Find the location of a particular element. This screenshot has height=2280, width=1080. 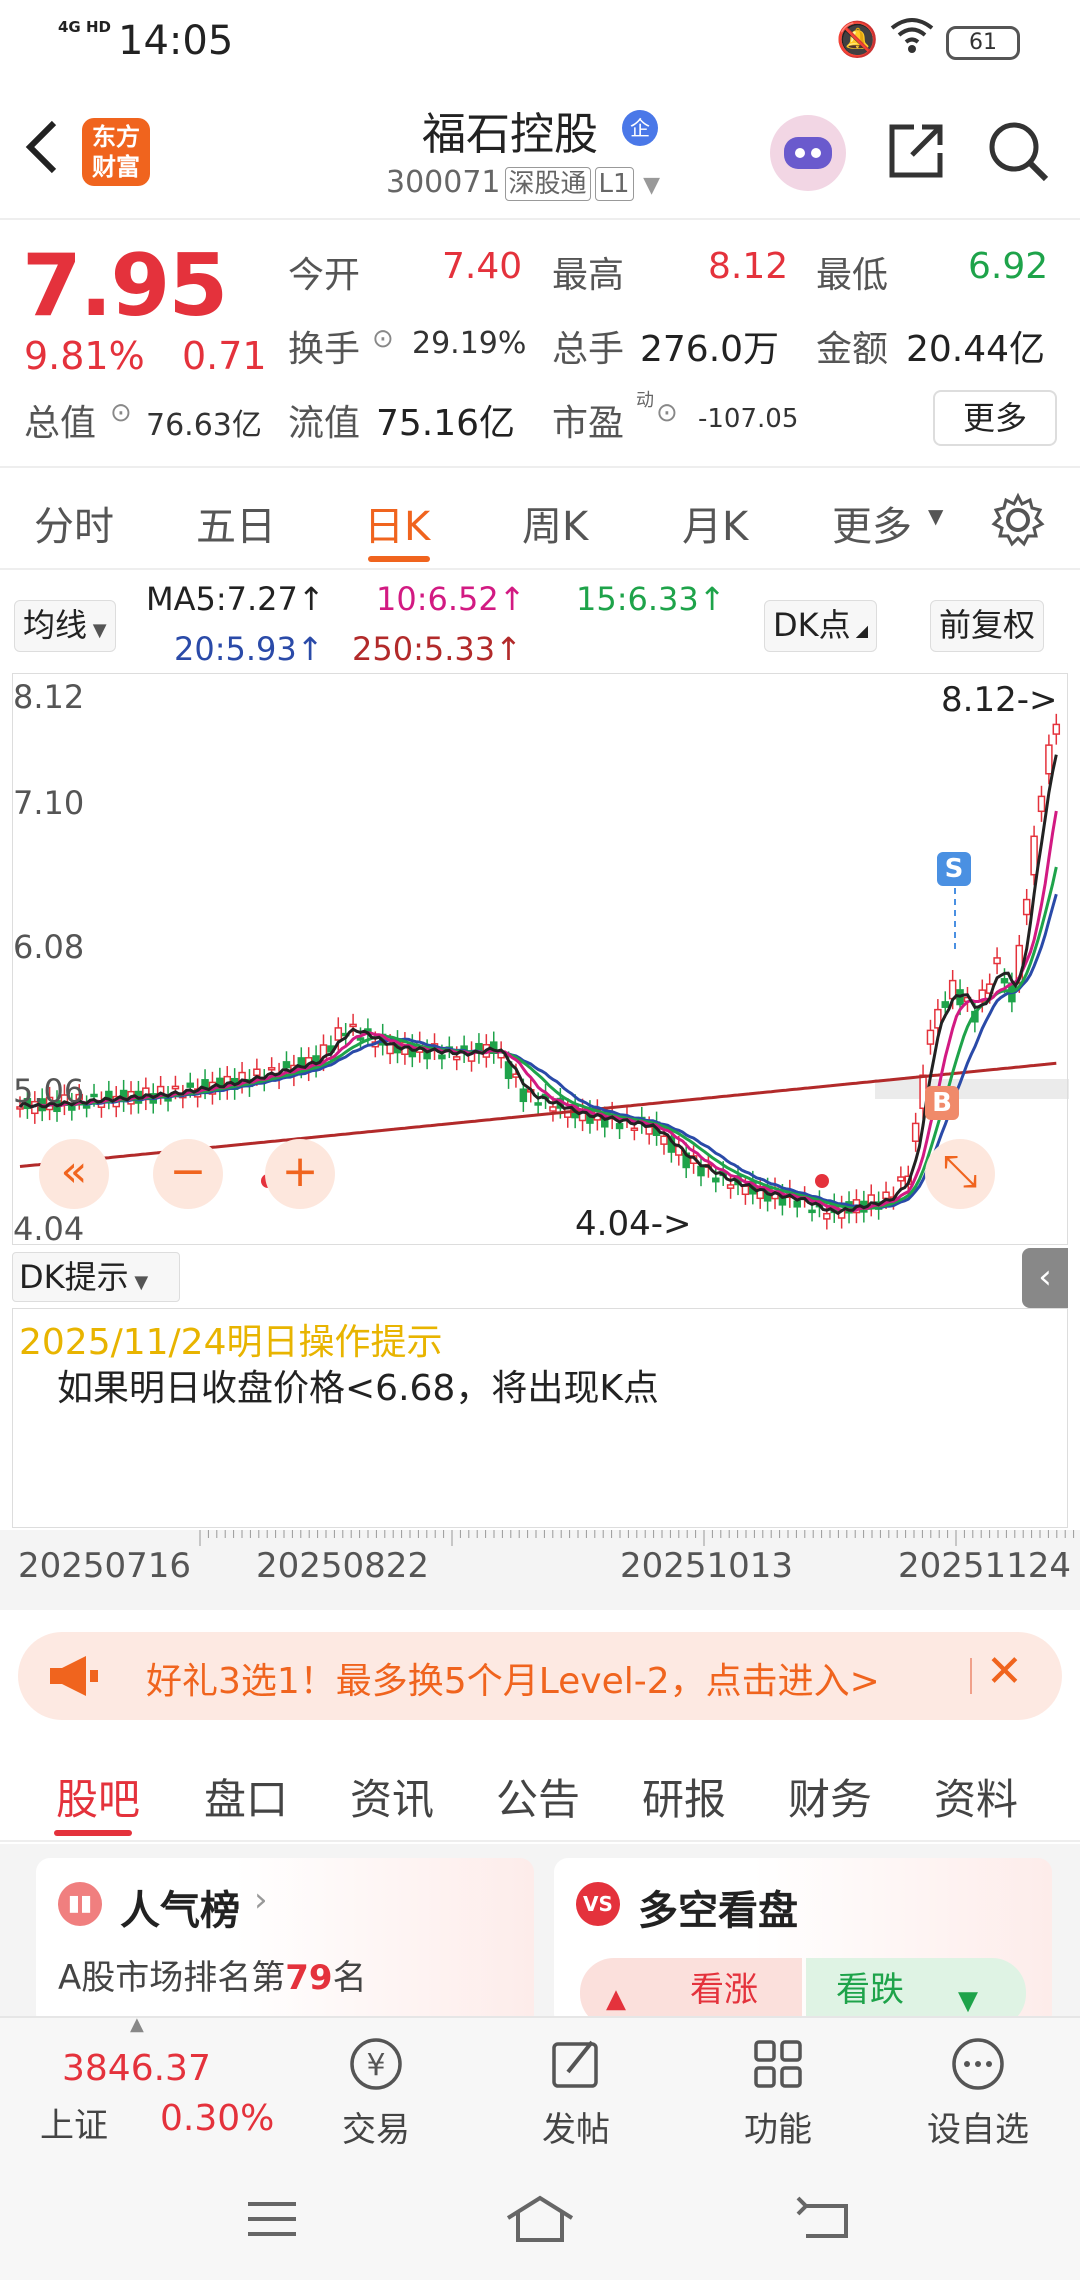

chevron-down-icon: ▼ is located at coordinates (651, 185).